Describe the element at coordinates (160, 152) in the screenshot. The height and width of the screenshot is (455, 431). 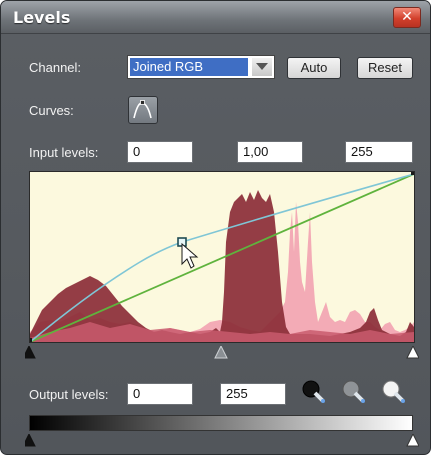
I see `input-black-field: 0` at that location.